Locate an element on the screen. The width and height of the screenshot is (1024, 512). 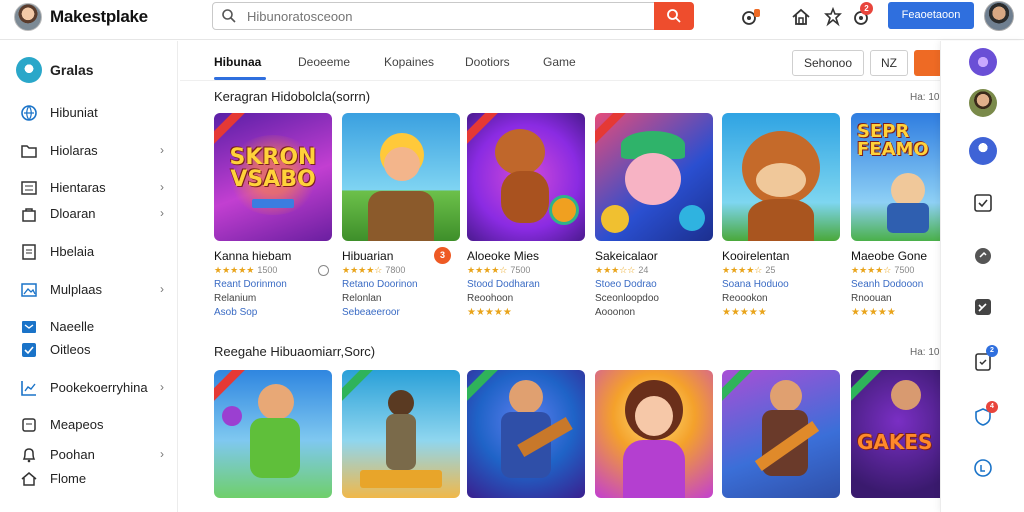
sidebar-item-3: Hientaras › is located at coordinates (95, 188).